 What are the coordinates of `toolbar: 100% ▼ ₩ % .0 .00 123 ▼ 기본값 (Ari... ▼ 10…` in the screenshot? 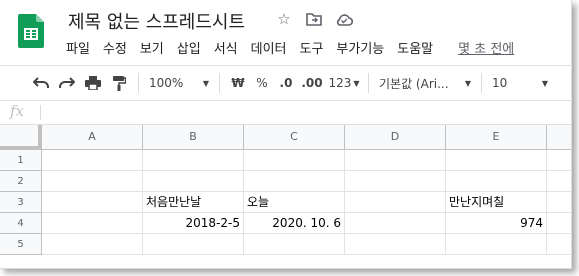 It's located at (285, 83).